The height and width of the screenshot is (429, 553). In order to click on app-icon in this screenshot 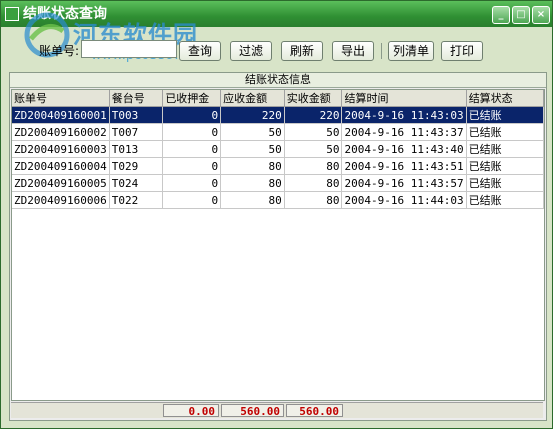, I will do `click(12, 14)`.